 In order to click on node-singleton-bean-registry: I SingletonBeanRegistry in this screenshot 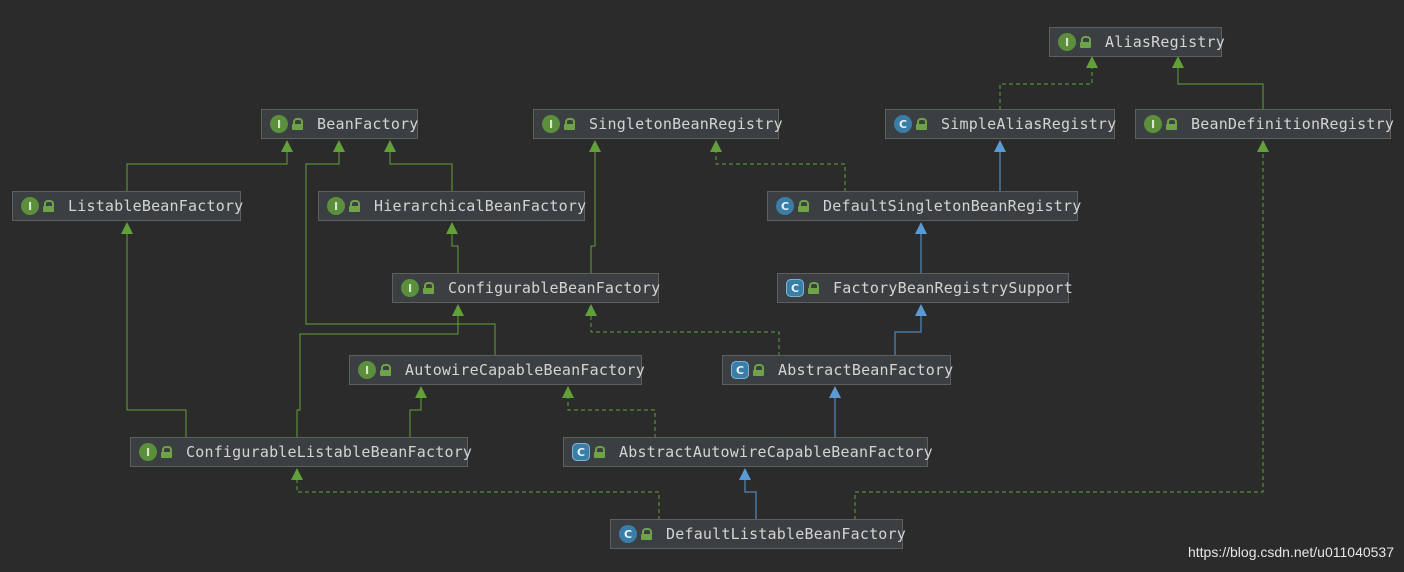, I will do `click(658, 124)`.